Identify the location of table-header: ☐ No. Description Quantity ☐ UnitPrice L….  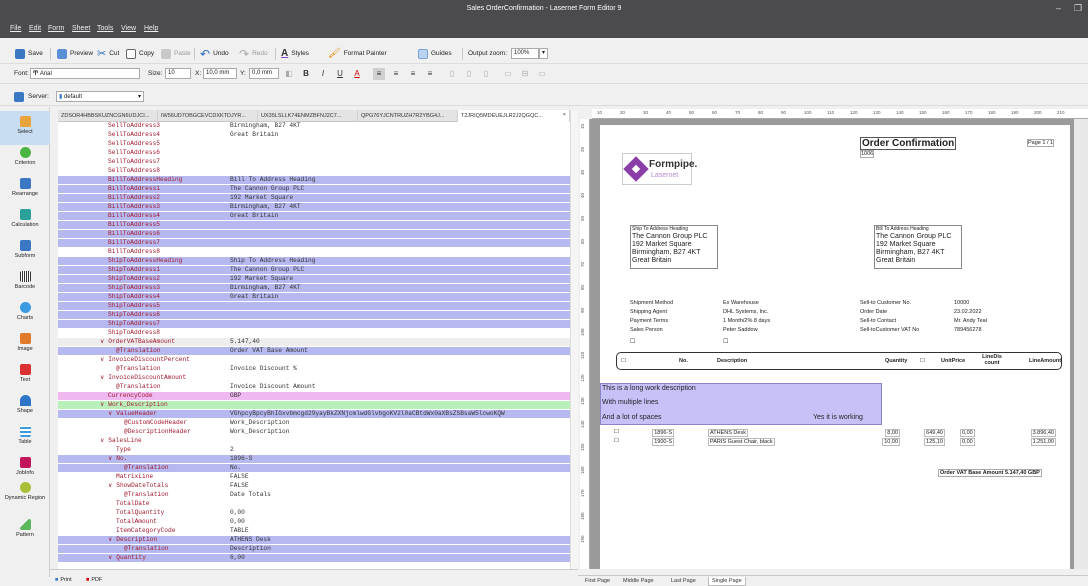
(839, 361).